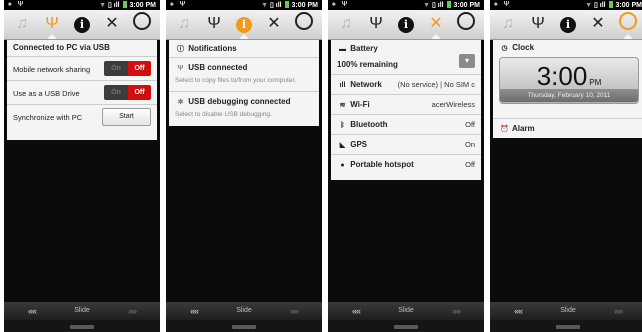 The width and height of the screenshot is (642, 332). Describe the element at coordinates (342, 165) in the screenshot. I see `hotspot-icon: ●` at that location.